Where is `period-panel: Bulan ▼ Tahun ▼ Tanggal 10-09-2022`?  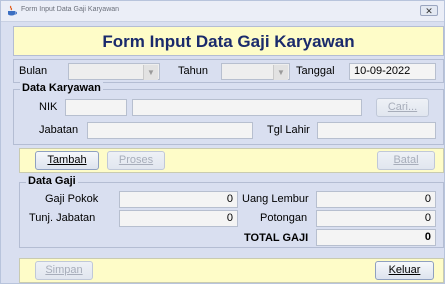 period-panel: Bulan ▼ Tahun ▼ Tanggal 10-09-2022 is located at coordinates (228, 71).